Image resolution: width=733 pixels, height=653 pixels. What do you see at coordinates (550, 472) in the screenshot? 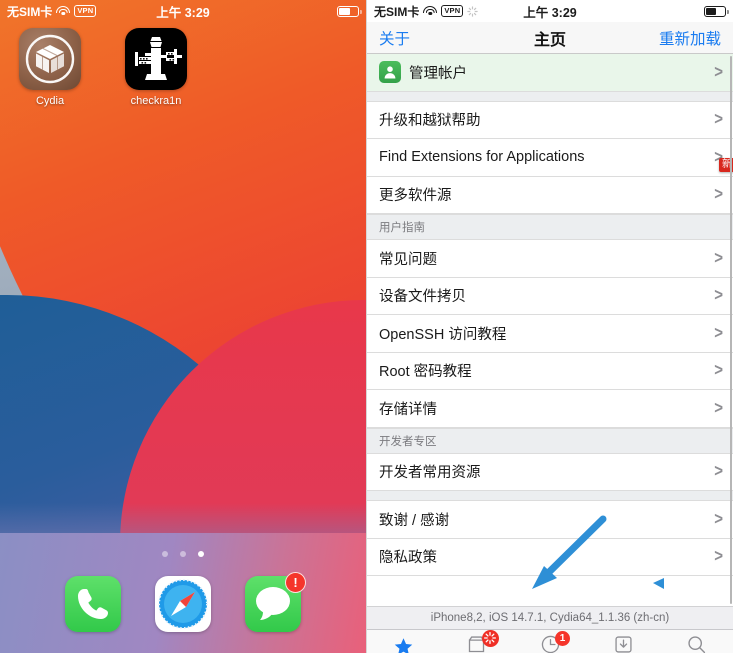
I see `list-item: 开发者常用资源 >` at bounding box center [550, 472].